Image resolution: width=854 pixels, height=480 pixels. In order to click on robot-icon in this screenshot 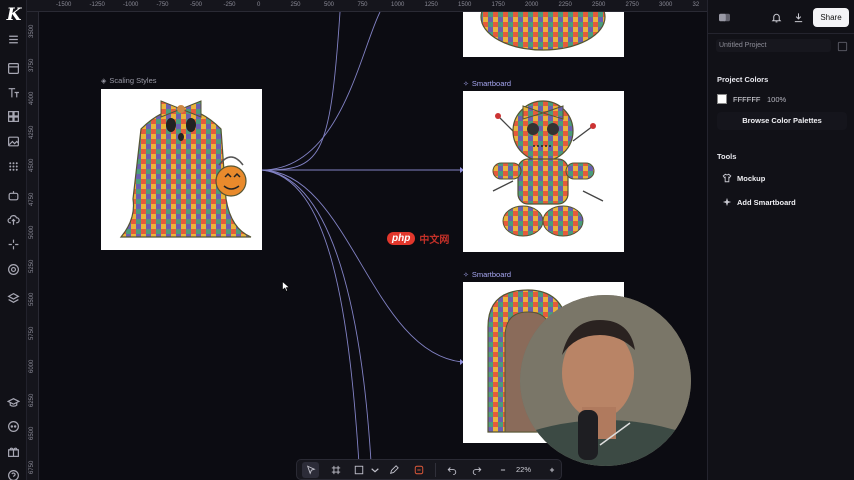, I will do `click(13, 195)`.